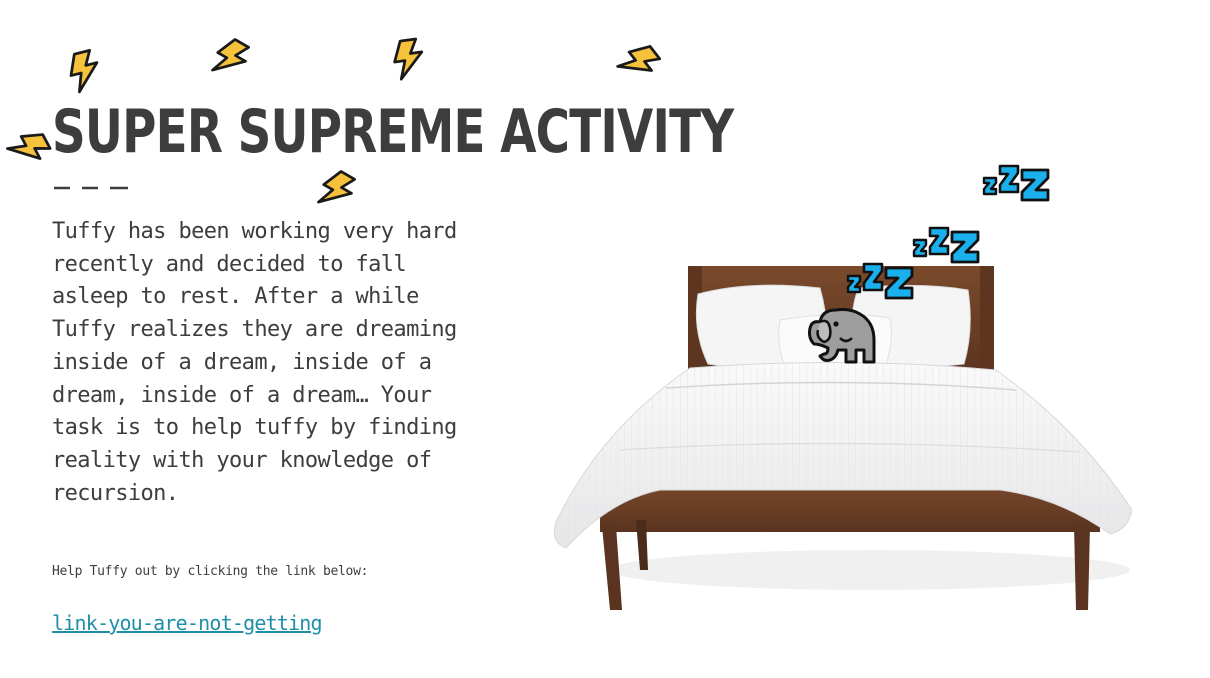 The width and height of the screenshot is (1210, 678). What do you see at coordinates (91, 188) in the screenshot?
I see `title-divider` at bounding box center [91, 188].